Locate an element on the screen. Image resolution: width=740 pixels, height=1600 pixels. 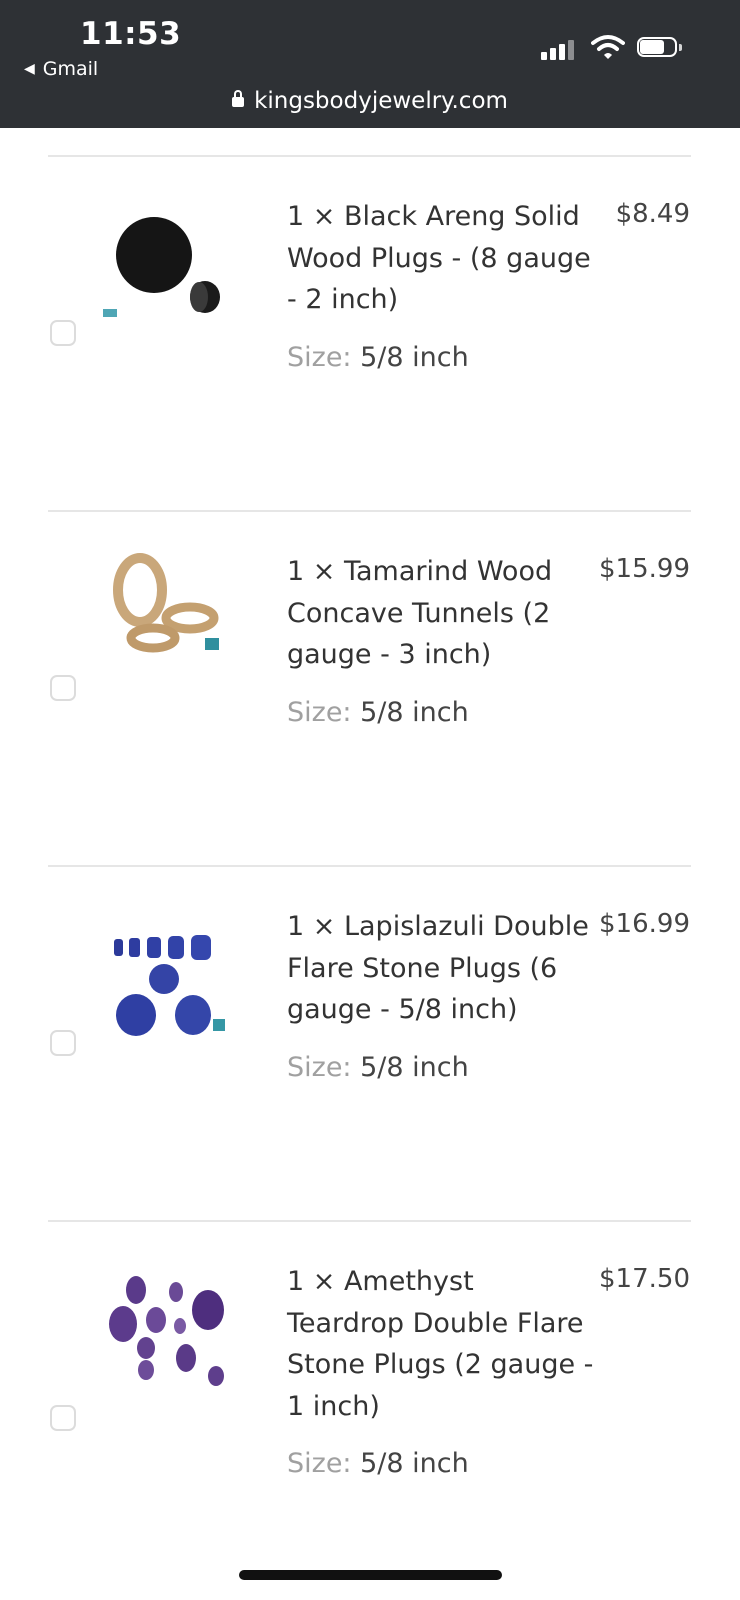
address-bar: kingsbodyjewelry.com is located at coordinates (370, 101).